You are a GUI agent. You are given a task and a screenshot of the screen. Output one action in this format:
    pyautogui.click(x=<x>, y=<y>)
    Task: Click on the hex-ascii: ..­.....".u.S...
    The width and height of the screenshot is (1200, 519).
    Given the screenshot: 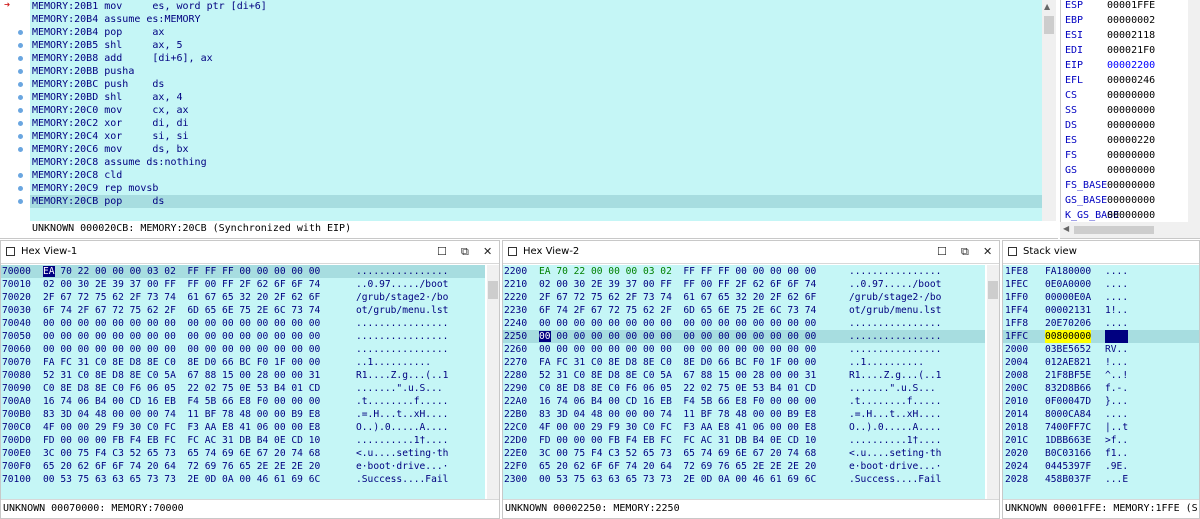 What is the action you would take?
    pyautogui.click(x=892, y=388)
    